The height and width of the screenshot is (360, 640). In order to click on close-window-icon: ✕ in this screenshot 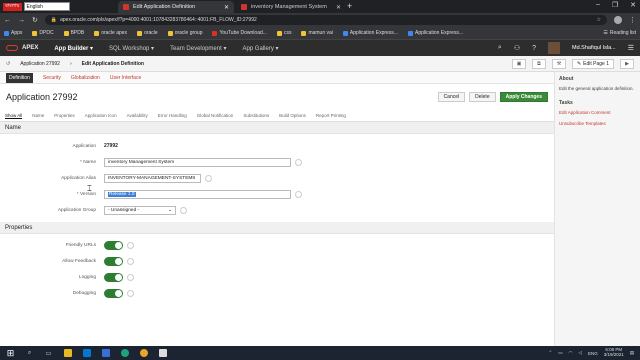, I will do `click(633, 5)`.